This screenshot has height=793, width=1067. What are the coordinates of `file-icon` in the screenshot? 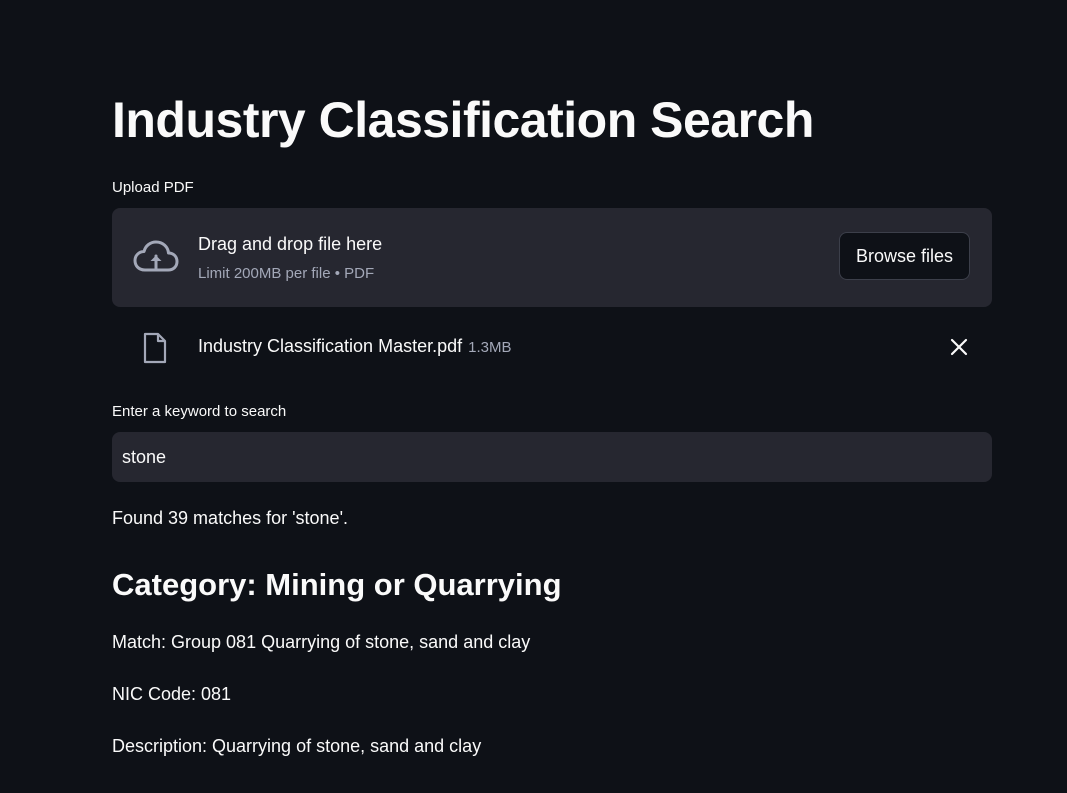 It's located at (155, 348).